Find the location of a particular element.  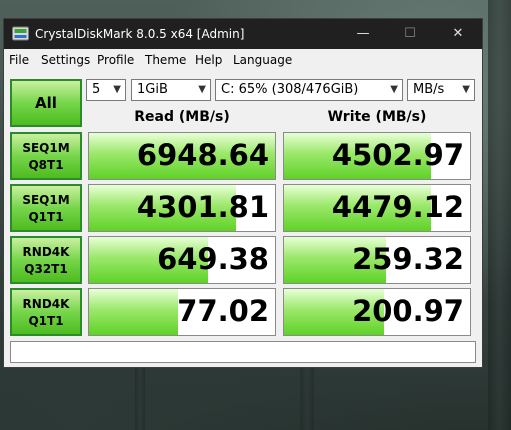

menu-profile: Profile is located at coordinates (115, 60).